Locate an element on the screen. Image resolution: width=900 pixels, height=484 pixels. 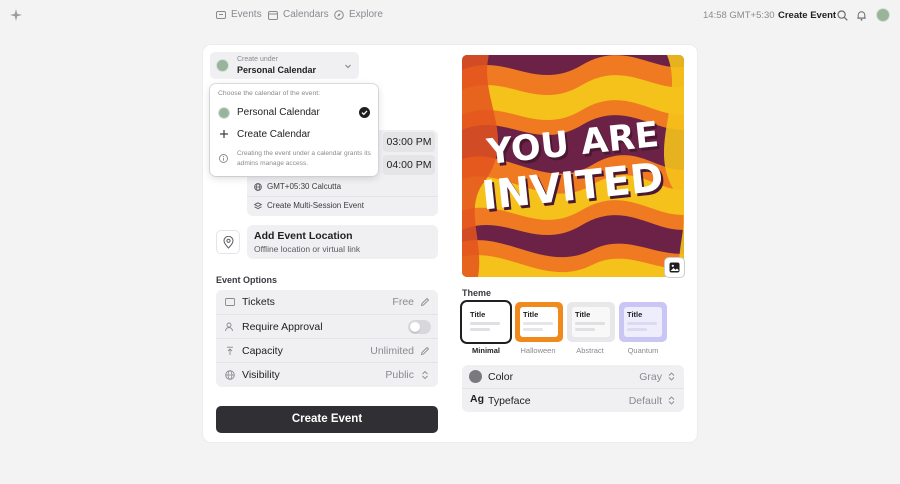
compass-icon is located at coordinates (339, 14).